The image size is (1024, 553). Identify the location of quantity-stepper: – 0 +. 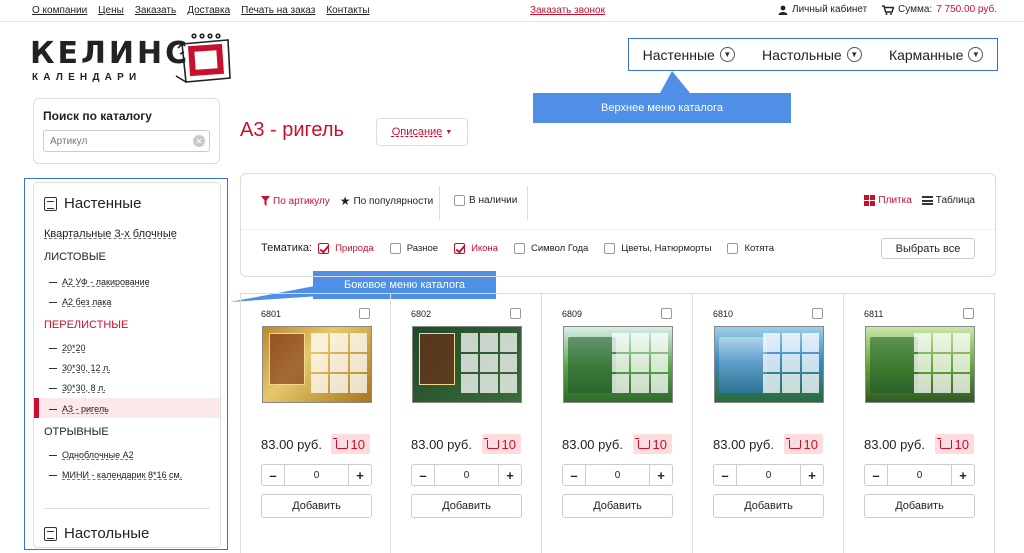
(316, 475).